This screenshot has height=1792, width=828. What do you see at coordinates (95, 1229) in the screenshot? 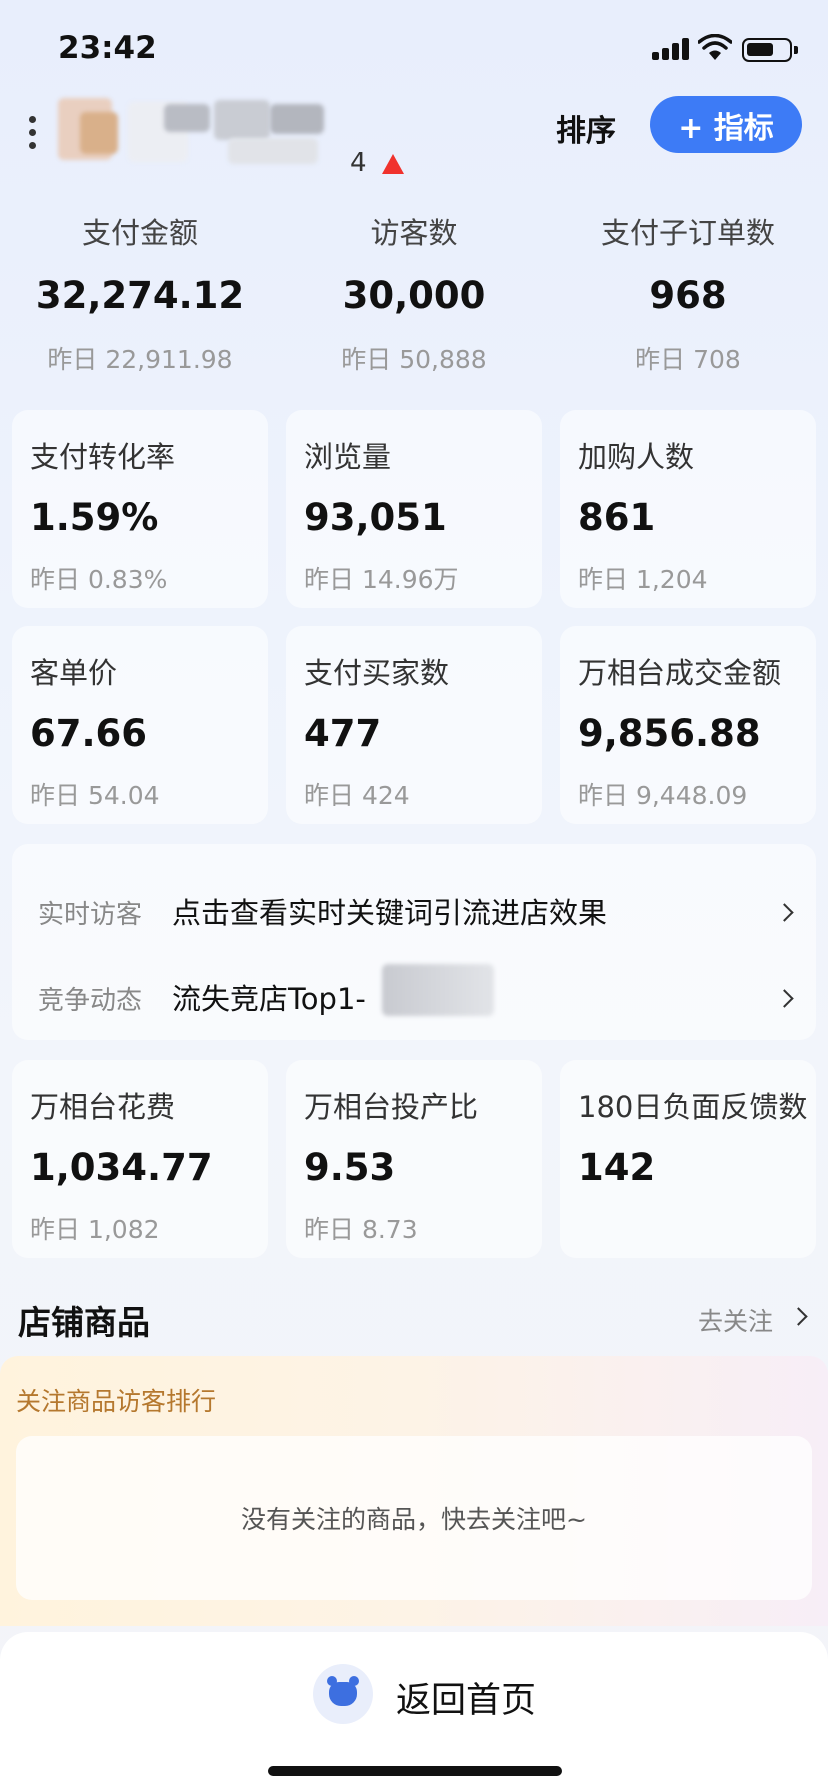
I see `metric-yesterday: 昨日 1,082` at bounding box center [95, 1229].